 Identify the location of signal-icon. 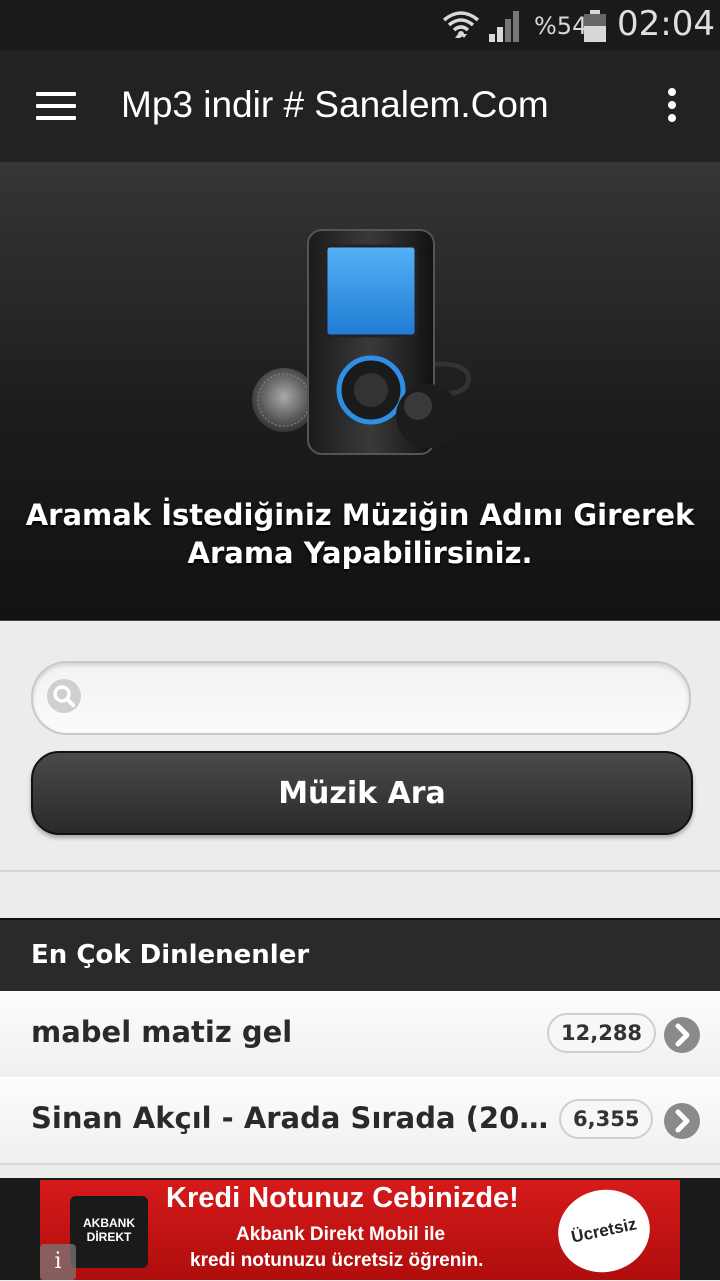
(504, 26).